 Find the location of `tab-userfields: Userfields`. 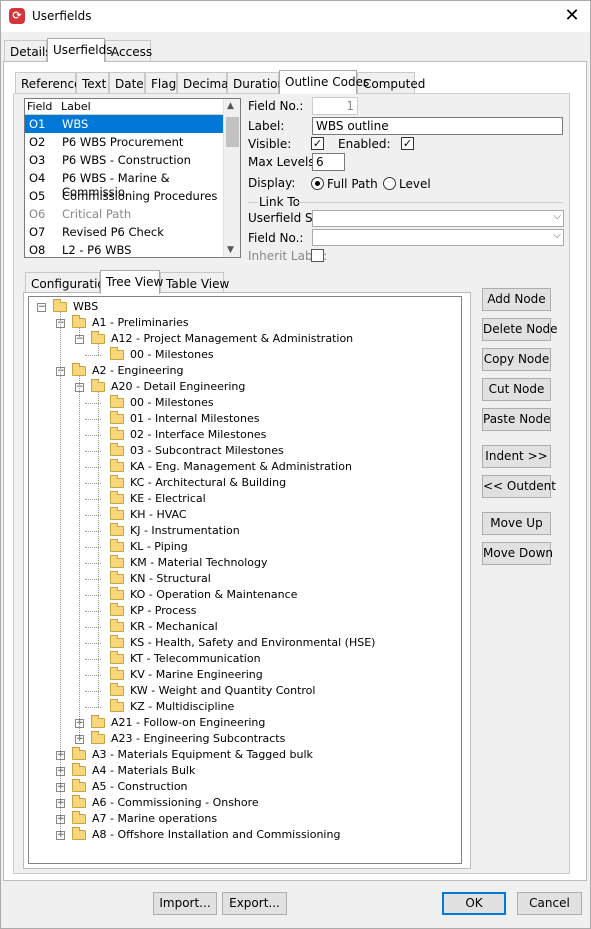

tab-userfields: Userfields is located at coordinates (80, 50).